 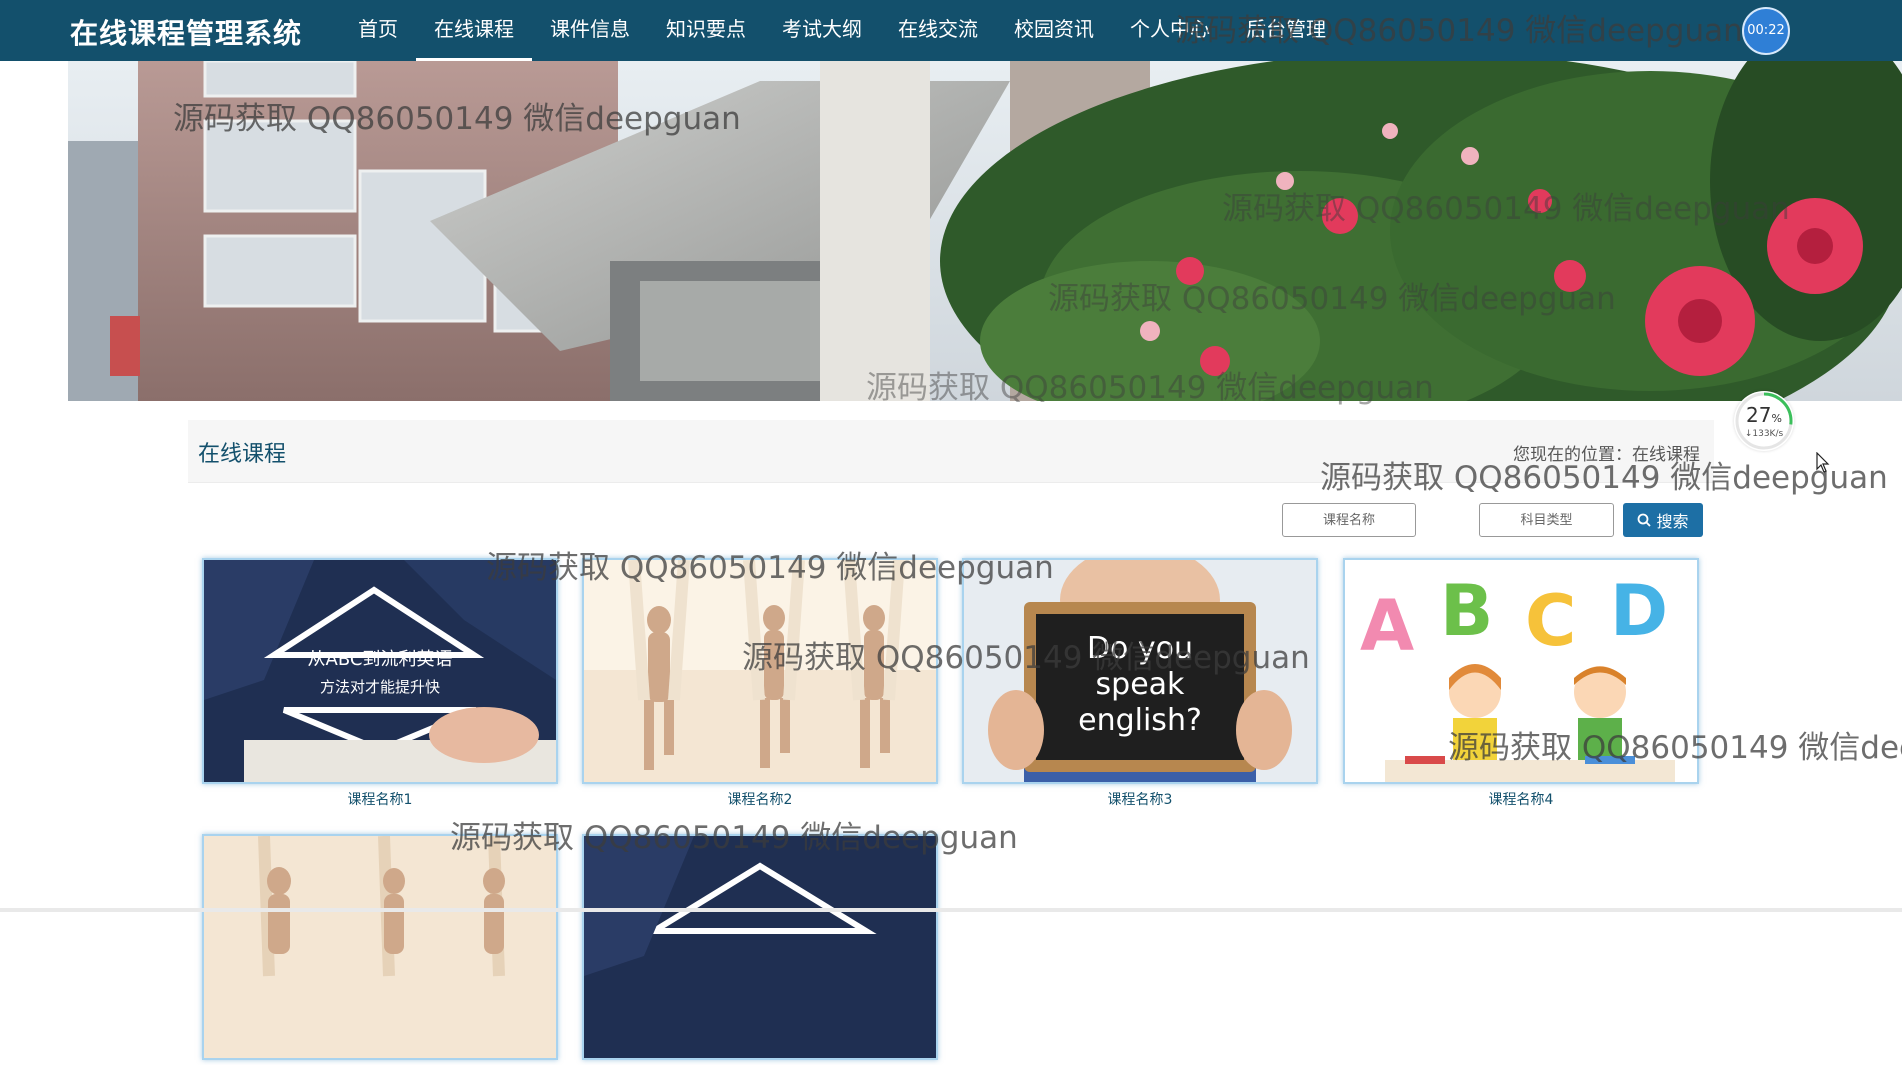 I want to click on course-card: 从ABC到流利英语 方法对才能提升快 课程名称1, so click(x=380, y=683).